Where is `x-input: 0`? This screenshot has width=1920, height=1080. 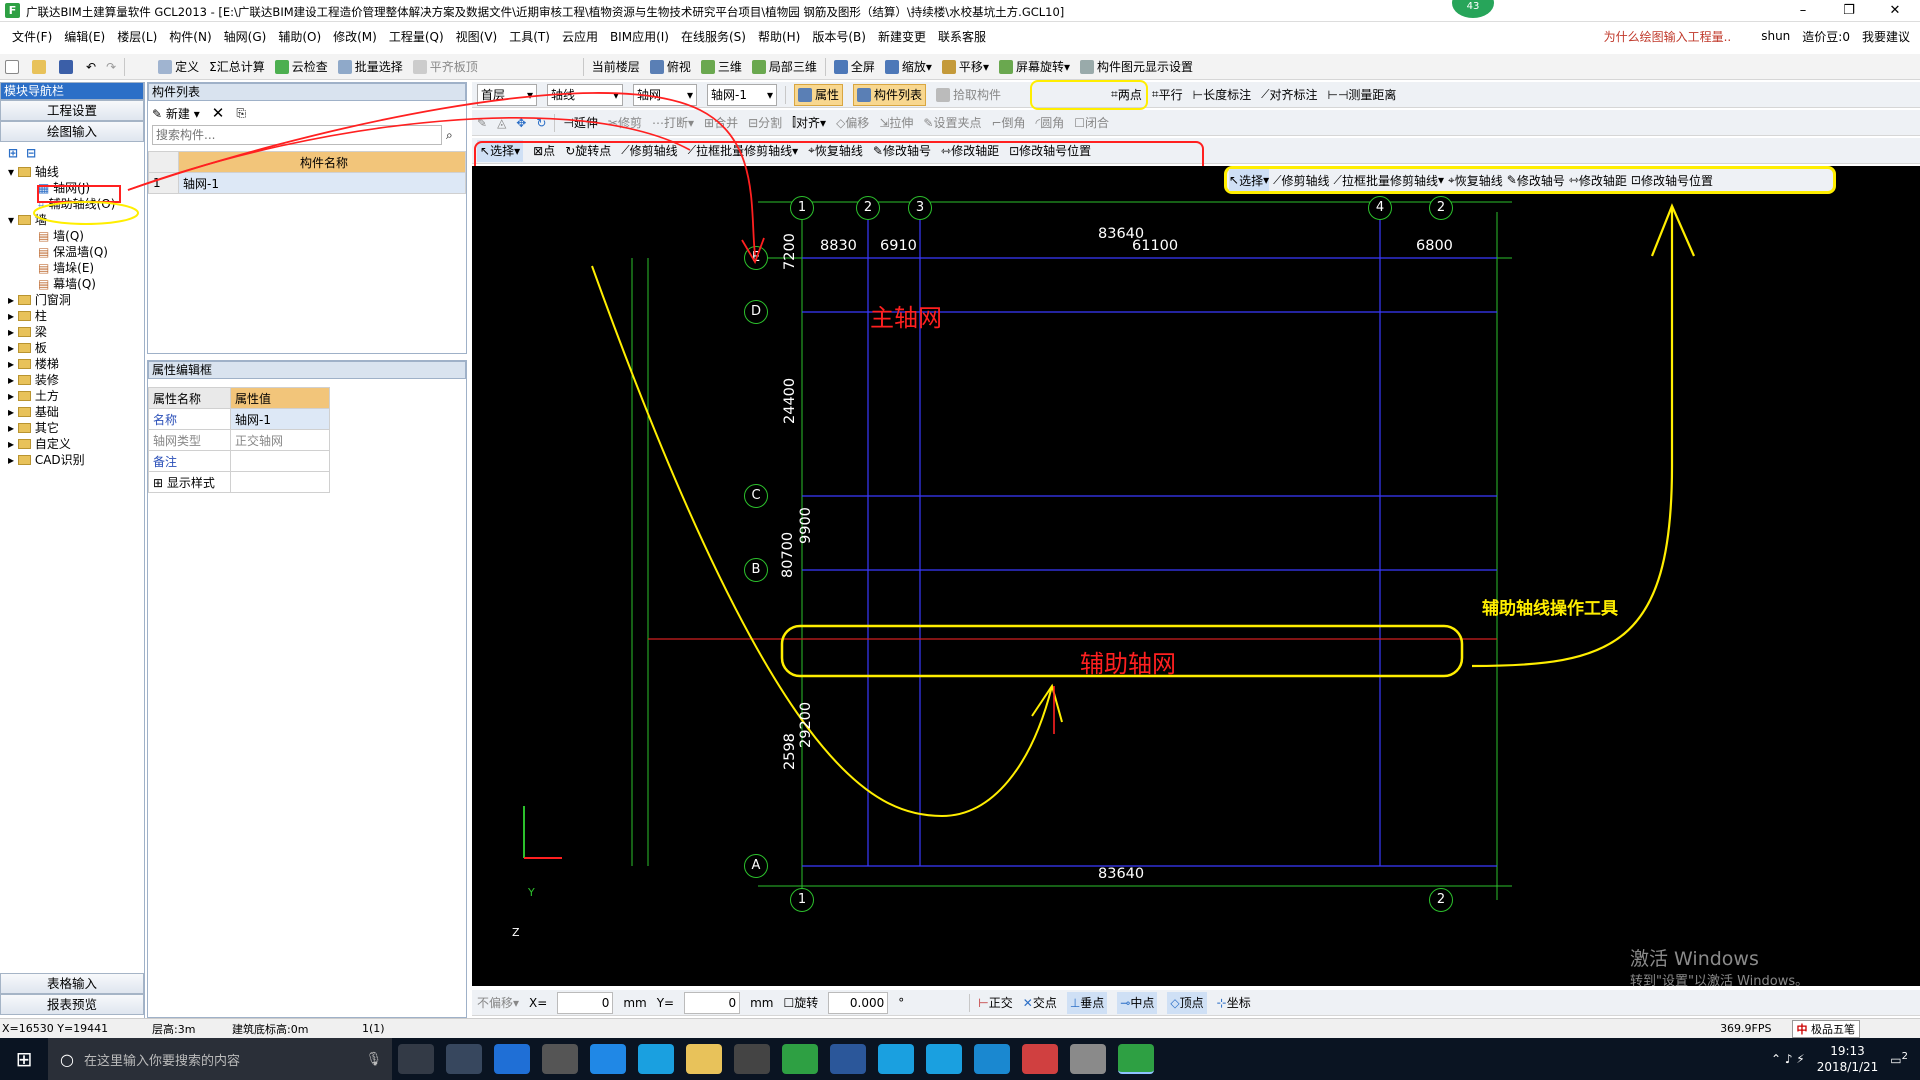 x-input: 0 is located at coordinates (585, 1002).